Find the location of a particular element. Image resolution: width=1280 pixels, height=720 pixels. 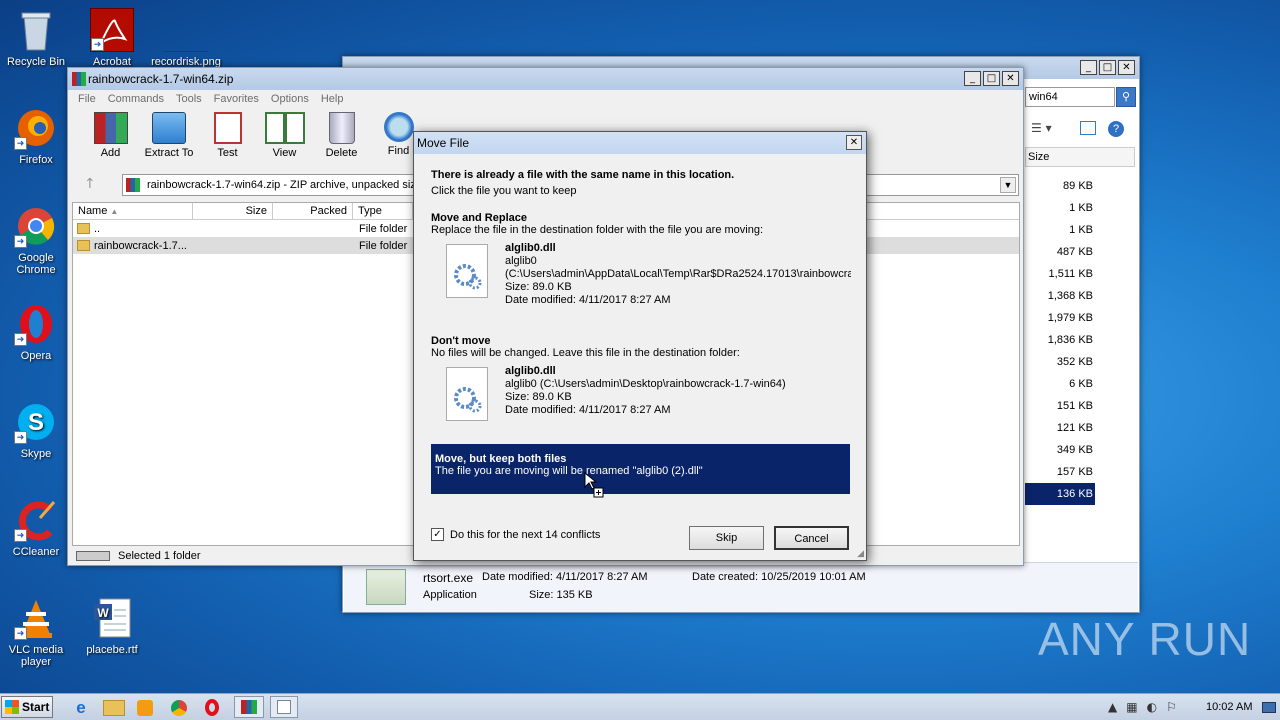

opera-taskbar-icon is located at coordinates (212, 707).